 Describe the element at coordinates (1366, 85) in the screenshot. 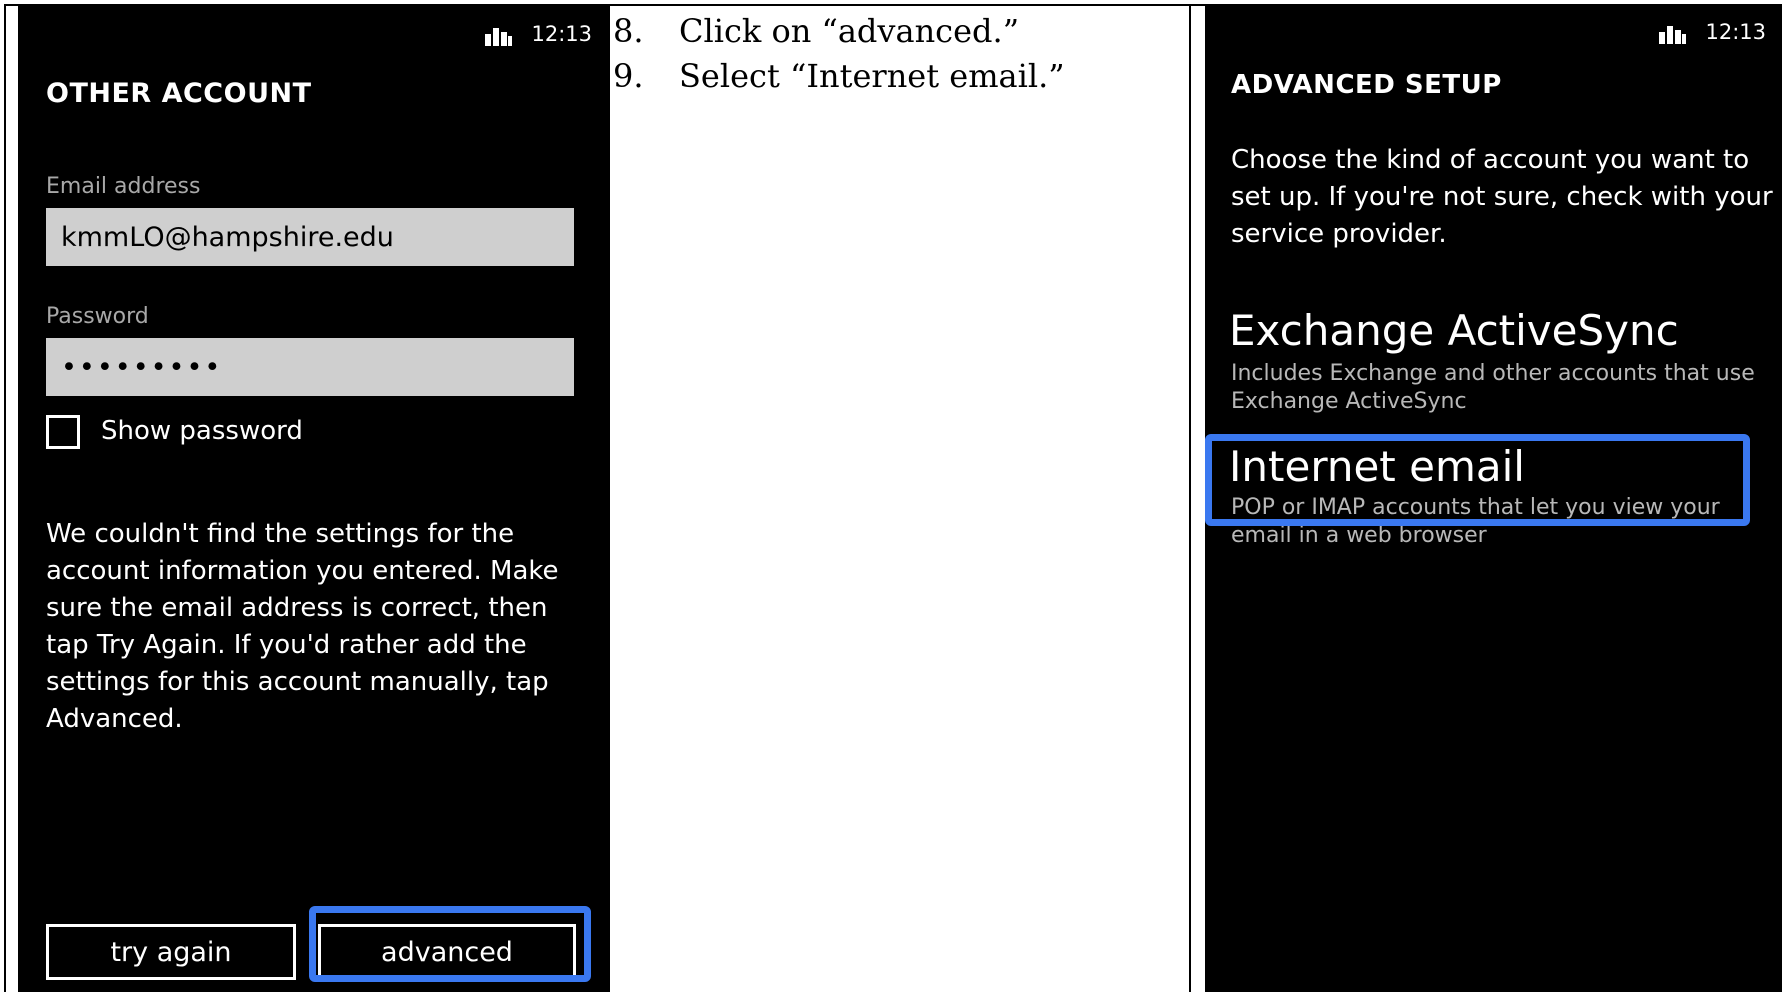

I see `page-title: ADVANCED SETUP` at that location.